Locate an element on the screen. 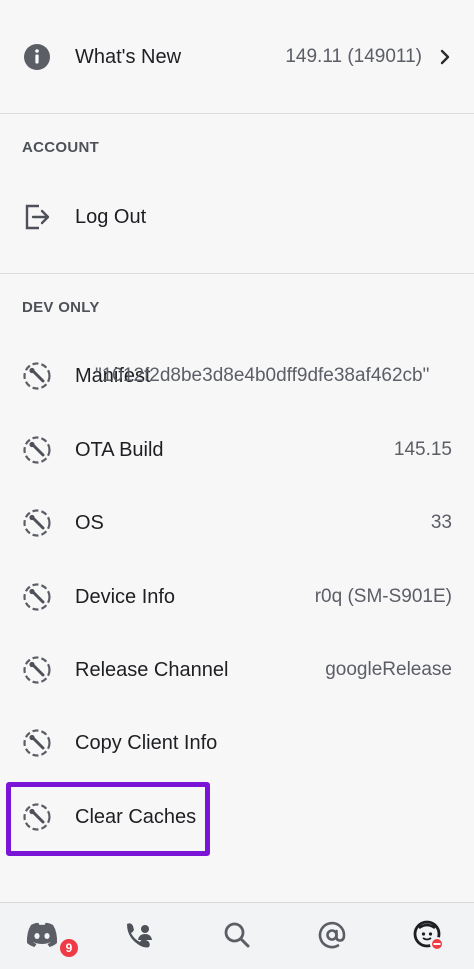 The width and height of the screenshot is (474, 969). tab-search is located at coordinates (237, 937).